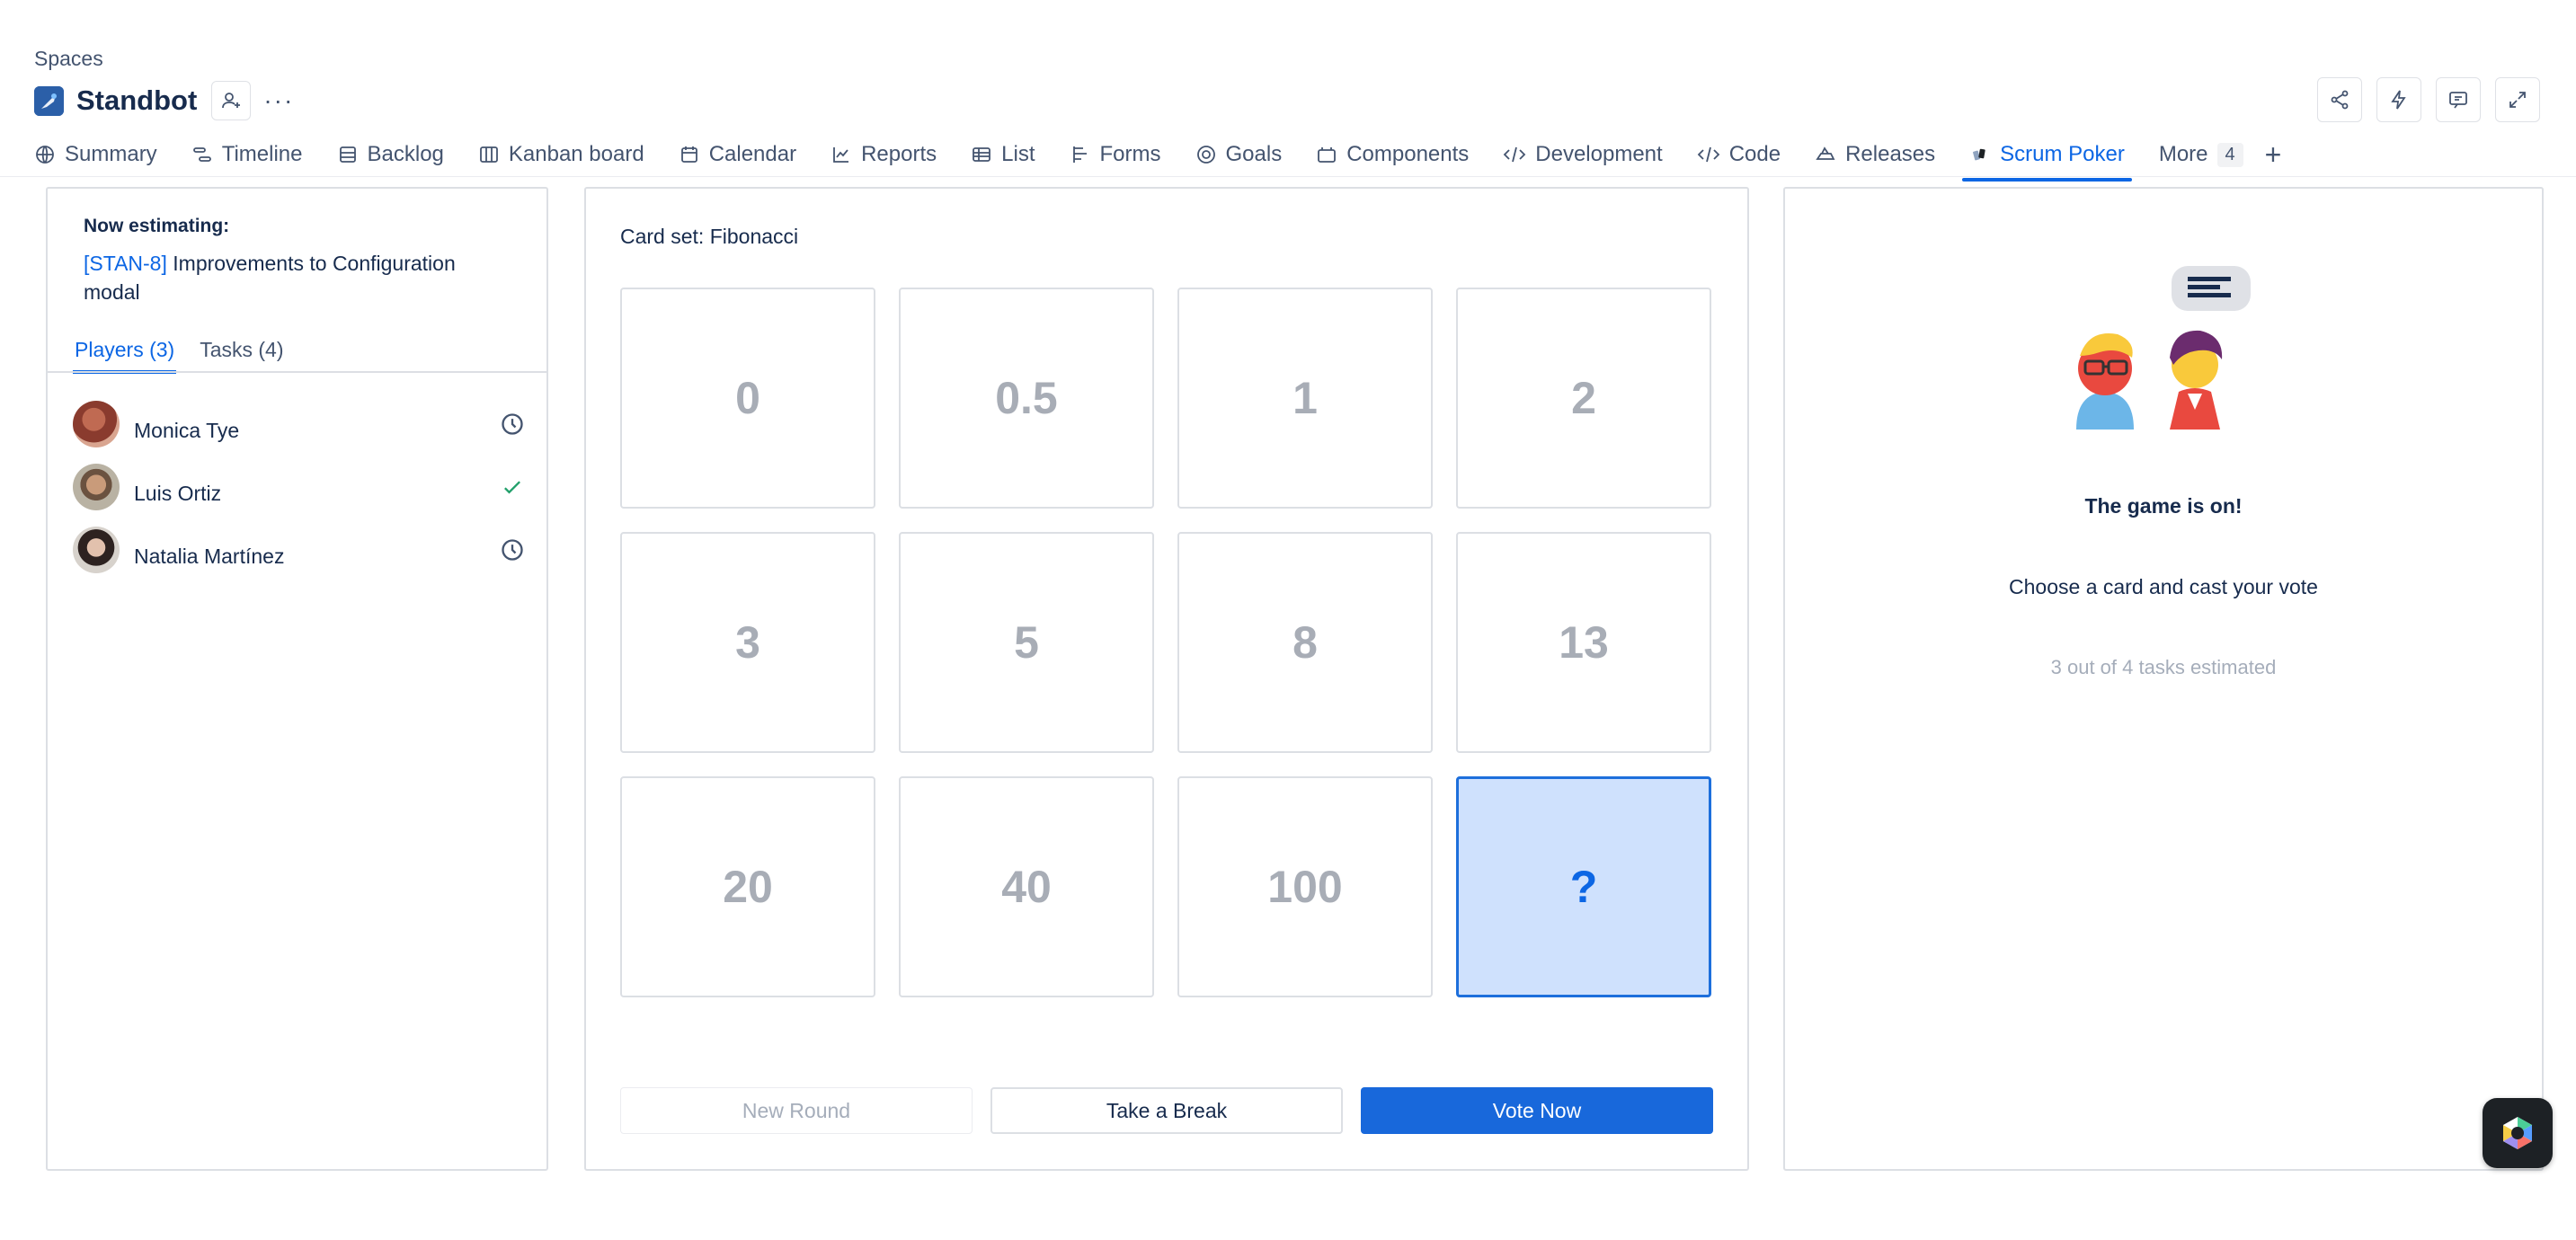  Describe the element at coordinates (1890, 154) in the screenshot. I see `tab-label: Releases` at that location.